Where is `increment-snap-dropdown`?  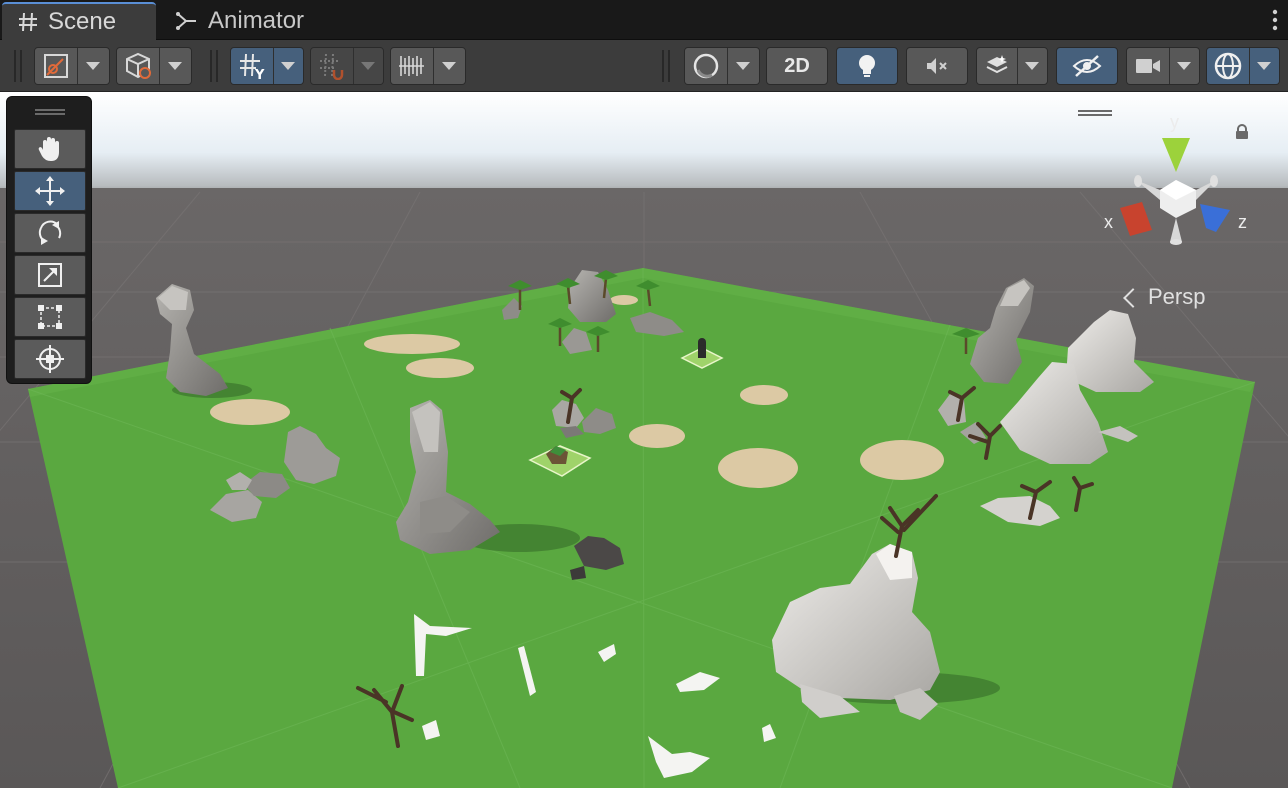
increment-snap-dropdown is located at coordinates (347, 66).